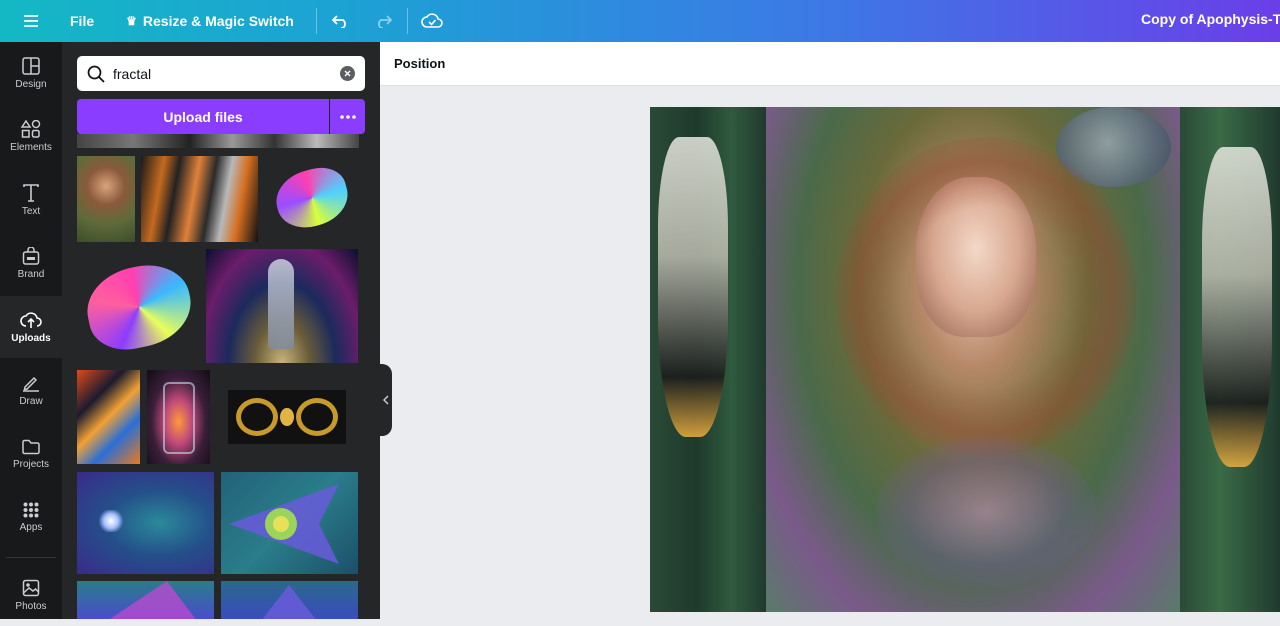 Image resolution: width=1280 pixels, height=626 pixels. I want to click on cloud-upload-icon, so click(31, 319).